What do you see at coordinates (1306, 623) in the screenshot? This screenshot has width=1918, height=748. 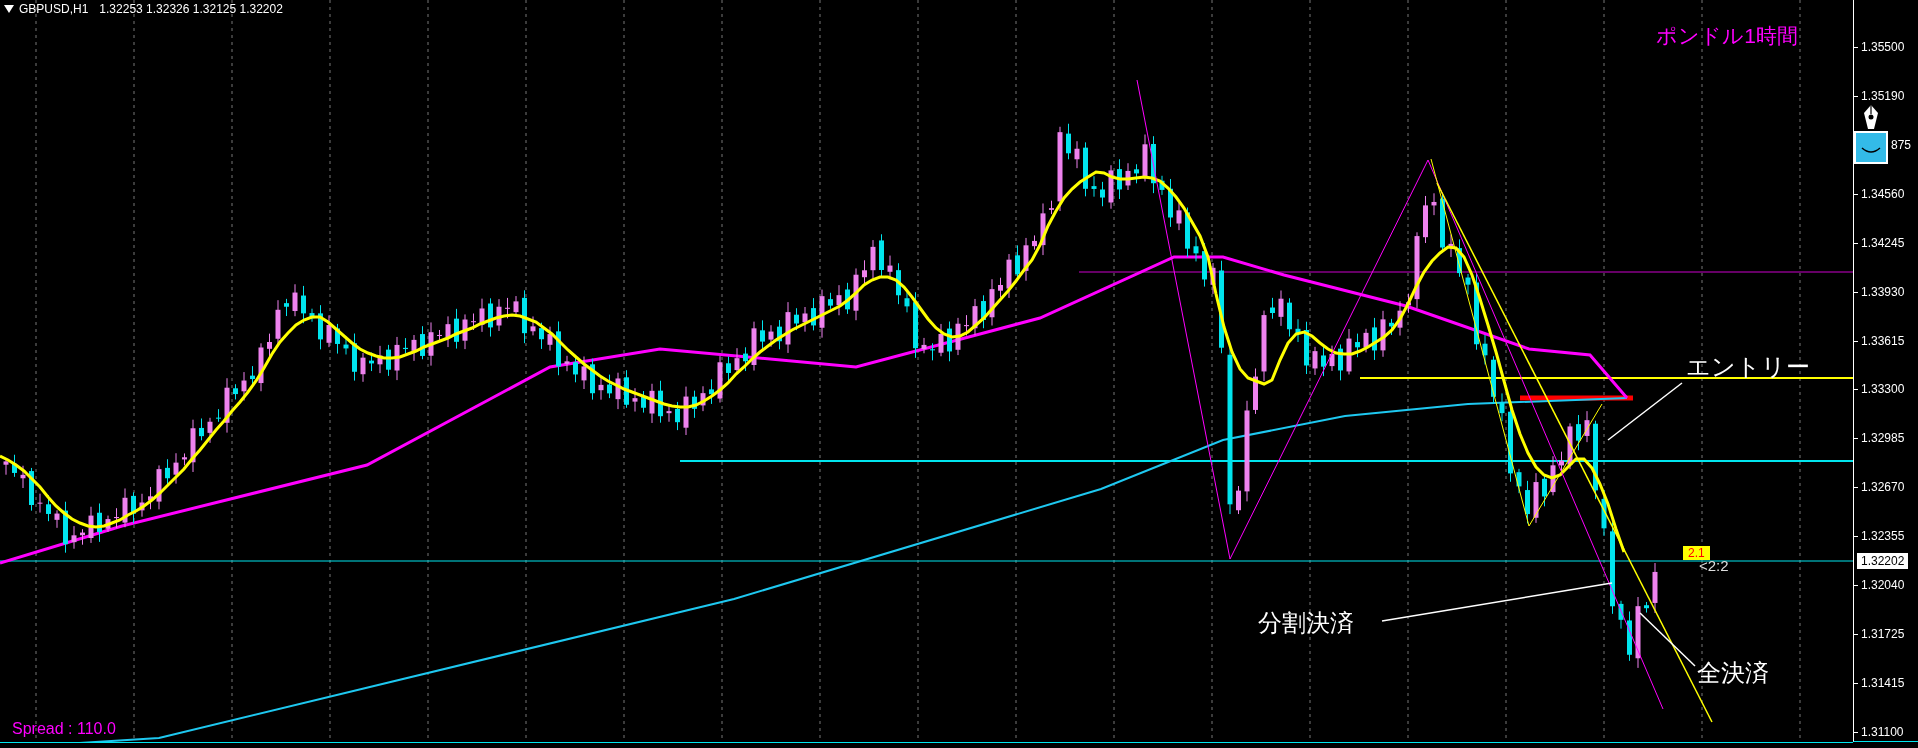 I see `partial-close-label: 分割決済` at bounding box center [1306, 623].